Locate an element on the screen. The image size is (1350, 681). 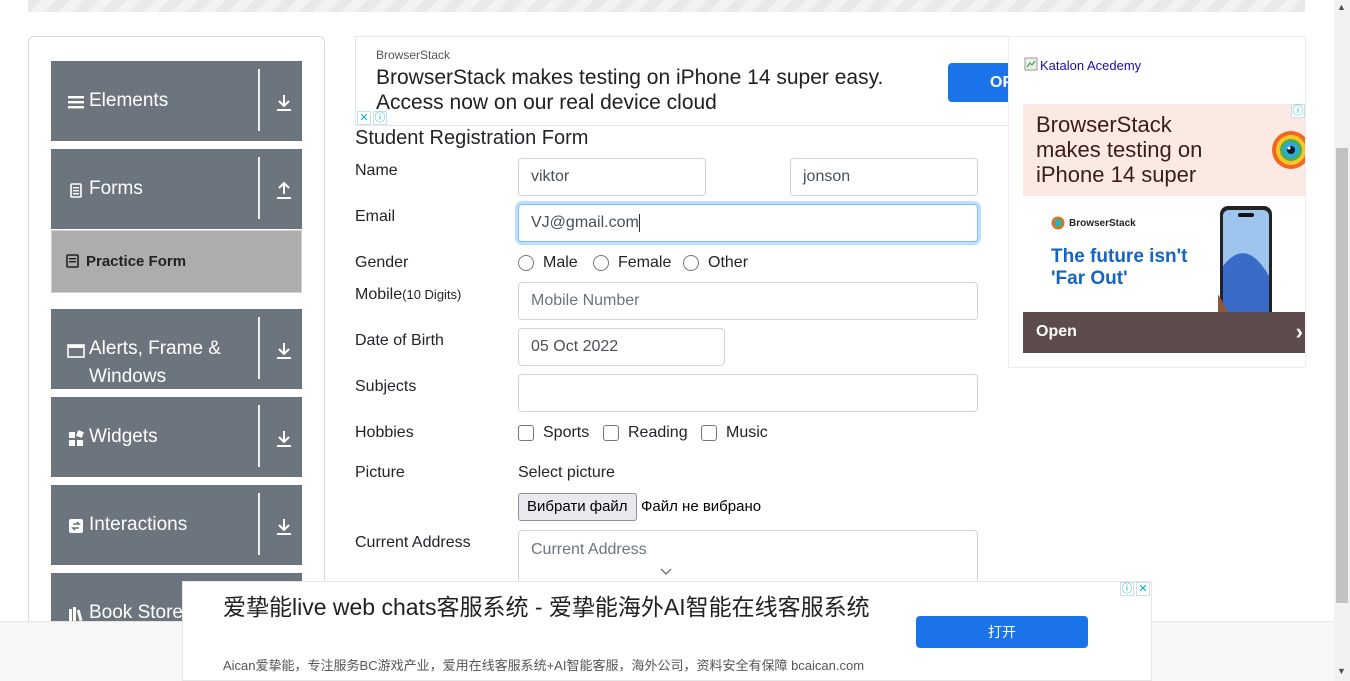
page-title: Student Registration Form is located at coordinates (472, 138).